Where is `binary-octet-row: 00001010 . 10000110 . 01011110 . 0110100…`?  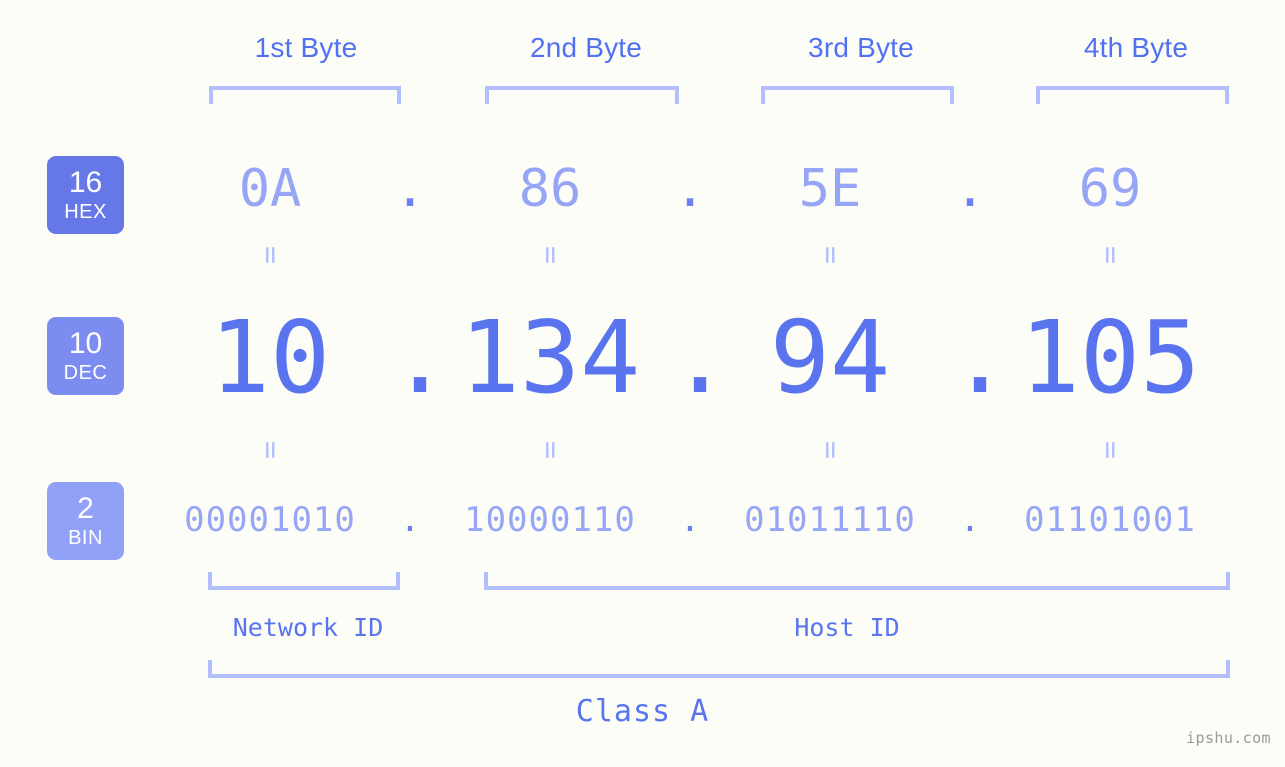
binary-octet-row: 00001010 . 10000110 . 01011110 . 0110100… is located at coordinates (710, 520).